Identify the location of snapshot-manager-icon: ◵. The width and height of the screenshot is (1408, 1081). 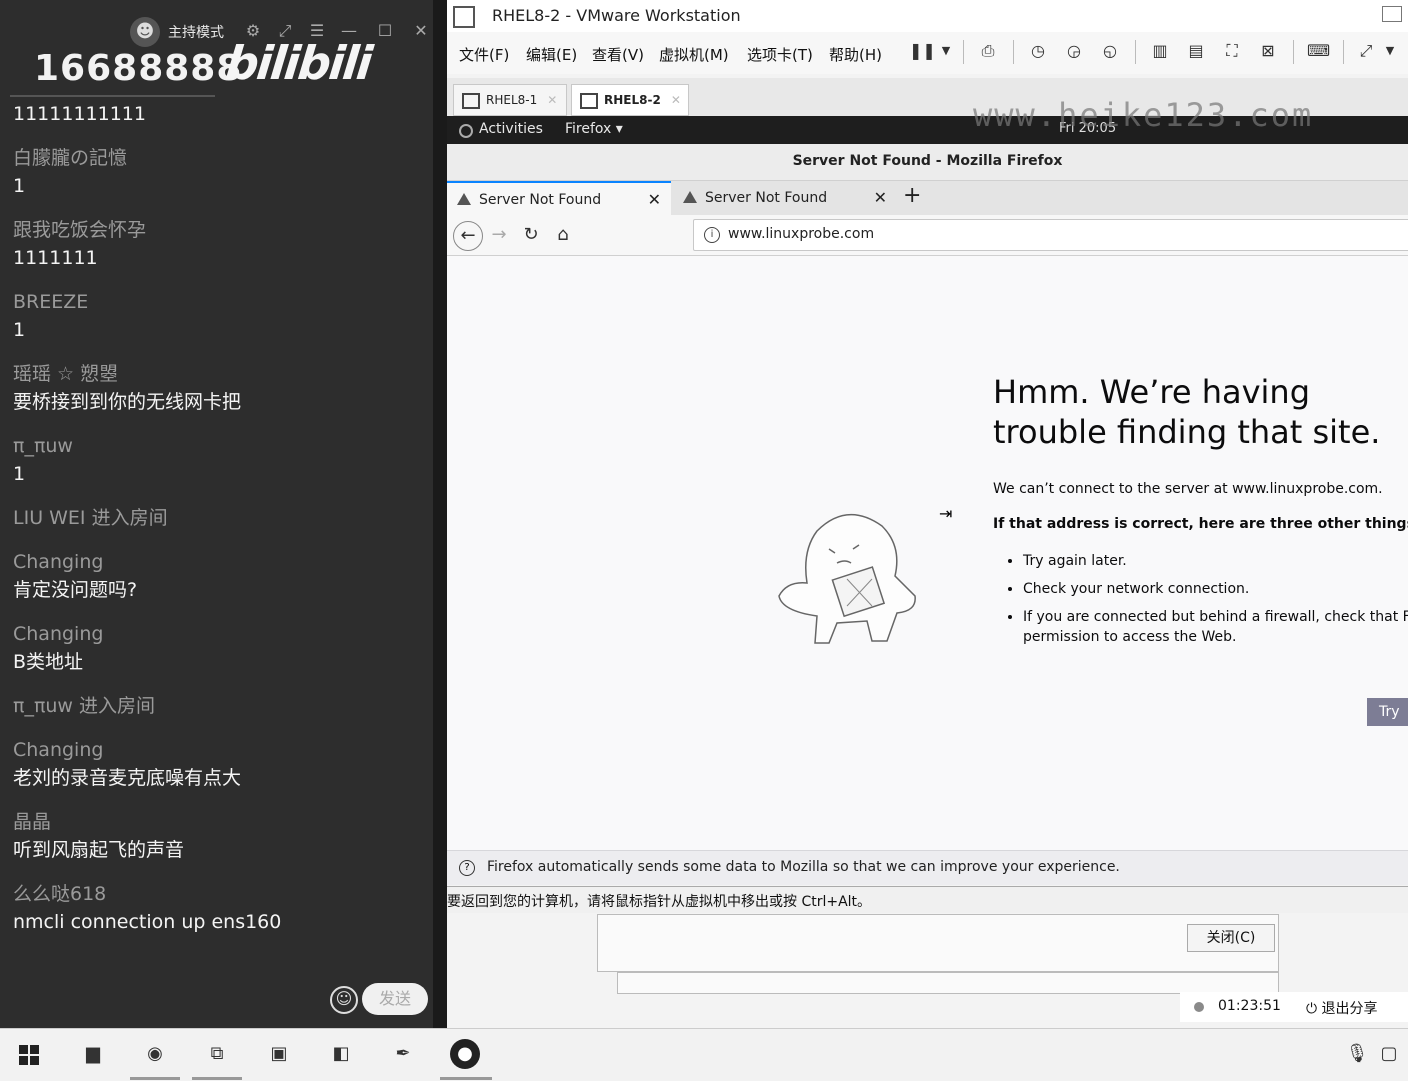
(1110, 51).